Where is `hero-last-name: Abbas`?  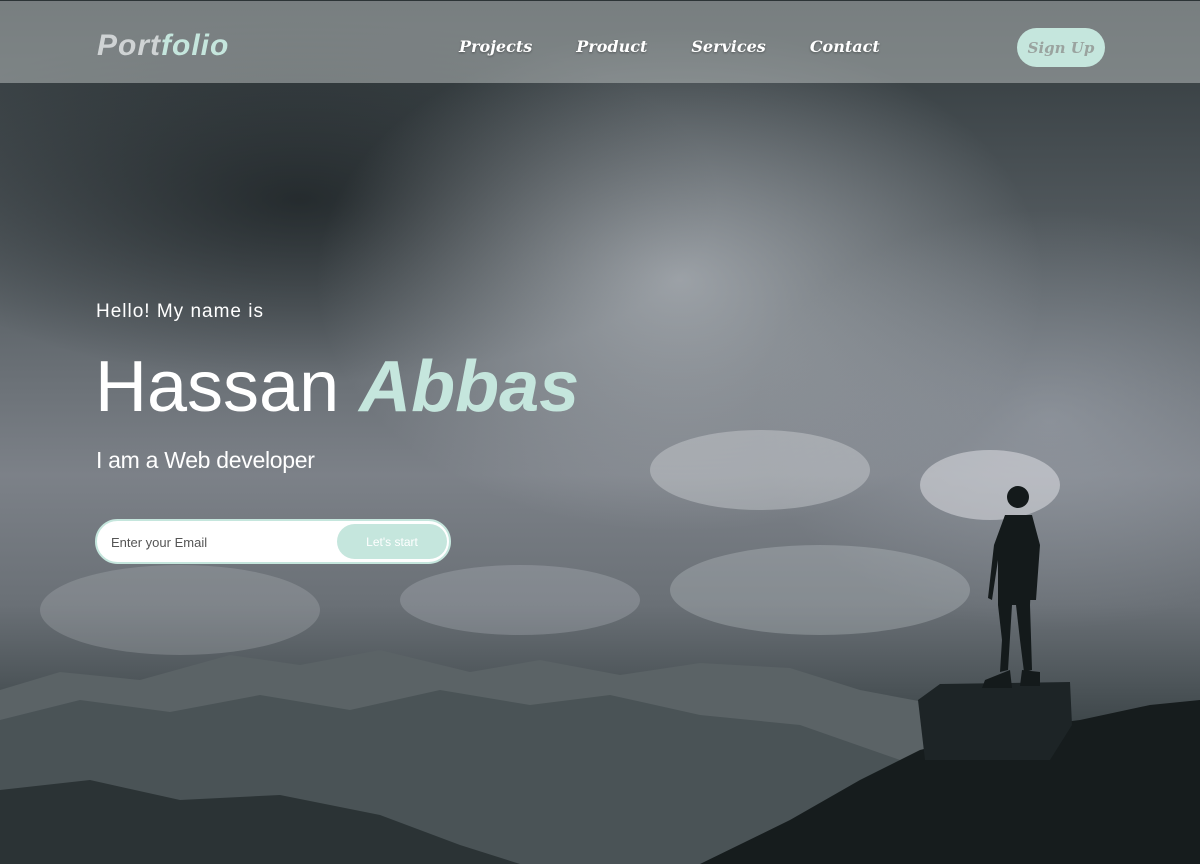 hero-last-name: Abbas is located at coordinates (469, 387).